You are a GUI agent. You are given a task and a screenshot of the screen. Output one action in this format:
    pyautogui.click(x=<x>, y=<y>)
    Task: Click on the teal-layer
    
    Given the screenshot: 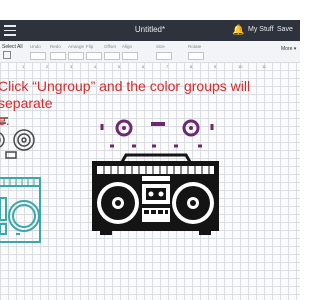 What is the action you would take?
    pyautogui.click(x=20, y=210)
    